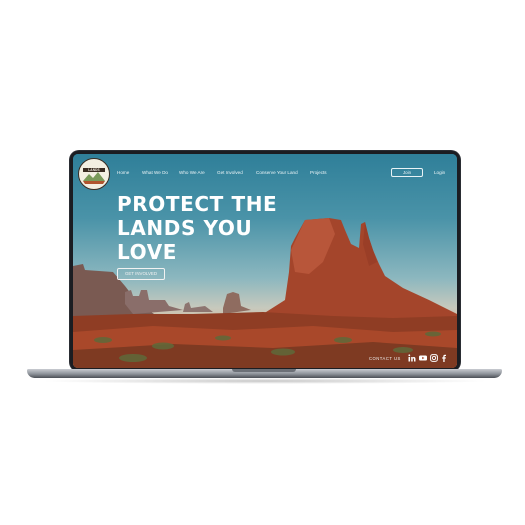 The width and height of the screenshot is (525, 525). I want to click on laptop-shadow, so click(265, 381).